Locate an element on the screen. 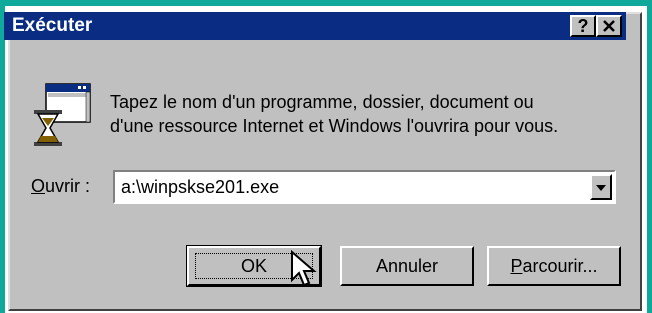  browse-label-mnemonic: P is located at coordinates (516, 266).